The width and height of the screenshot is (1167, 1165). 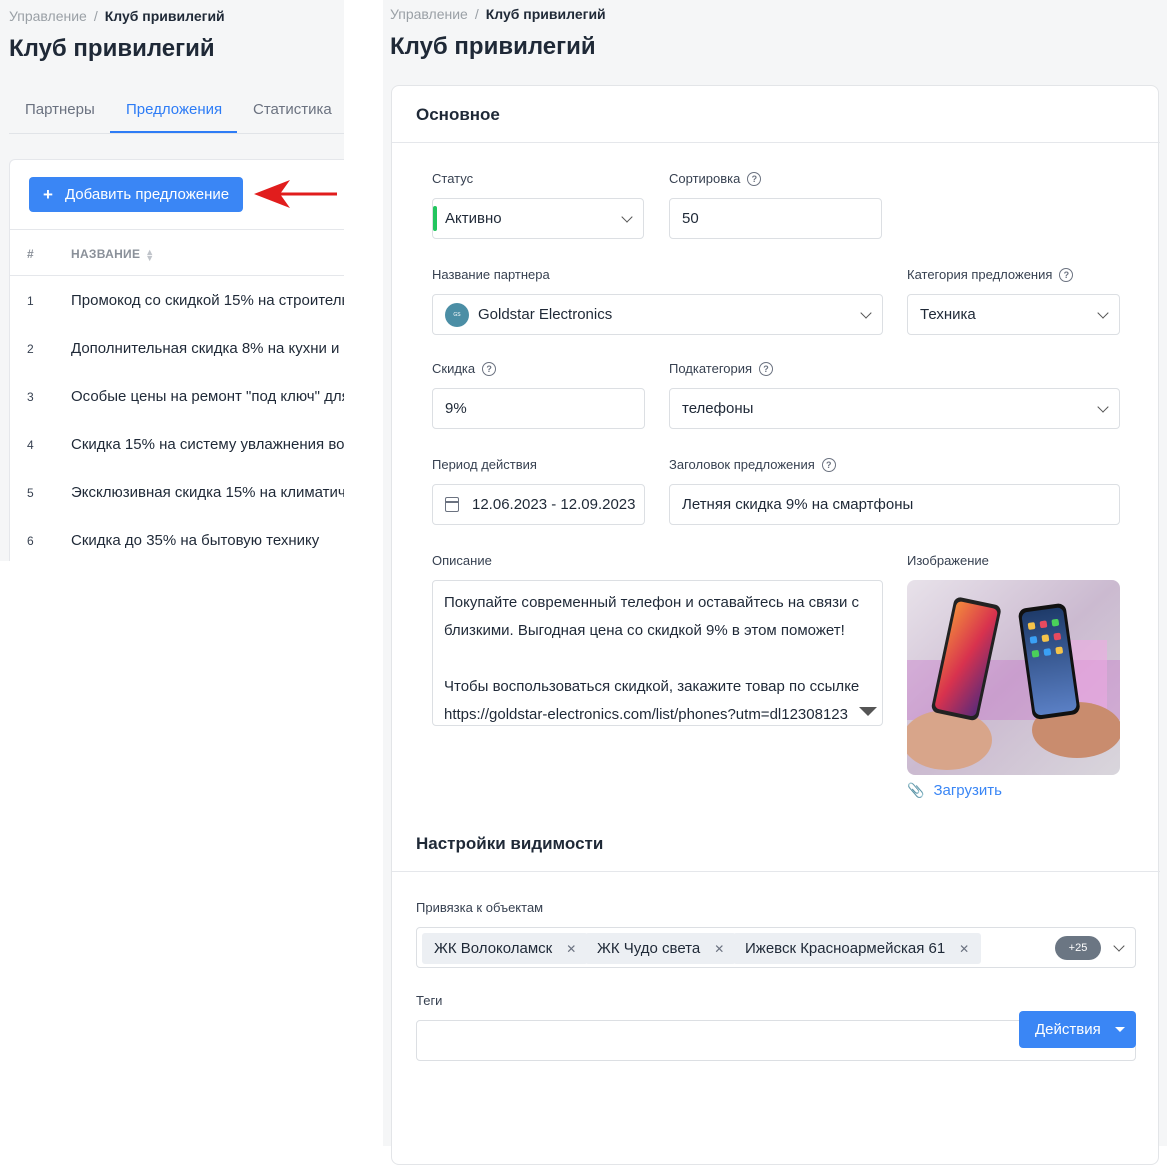 What do you see at coordinates (894, 408) in the screenshot?
I see `subcategory-select: телефоны` at bounding box center [894, 408].